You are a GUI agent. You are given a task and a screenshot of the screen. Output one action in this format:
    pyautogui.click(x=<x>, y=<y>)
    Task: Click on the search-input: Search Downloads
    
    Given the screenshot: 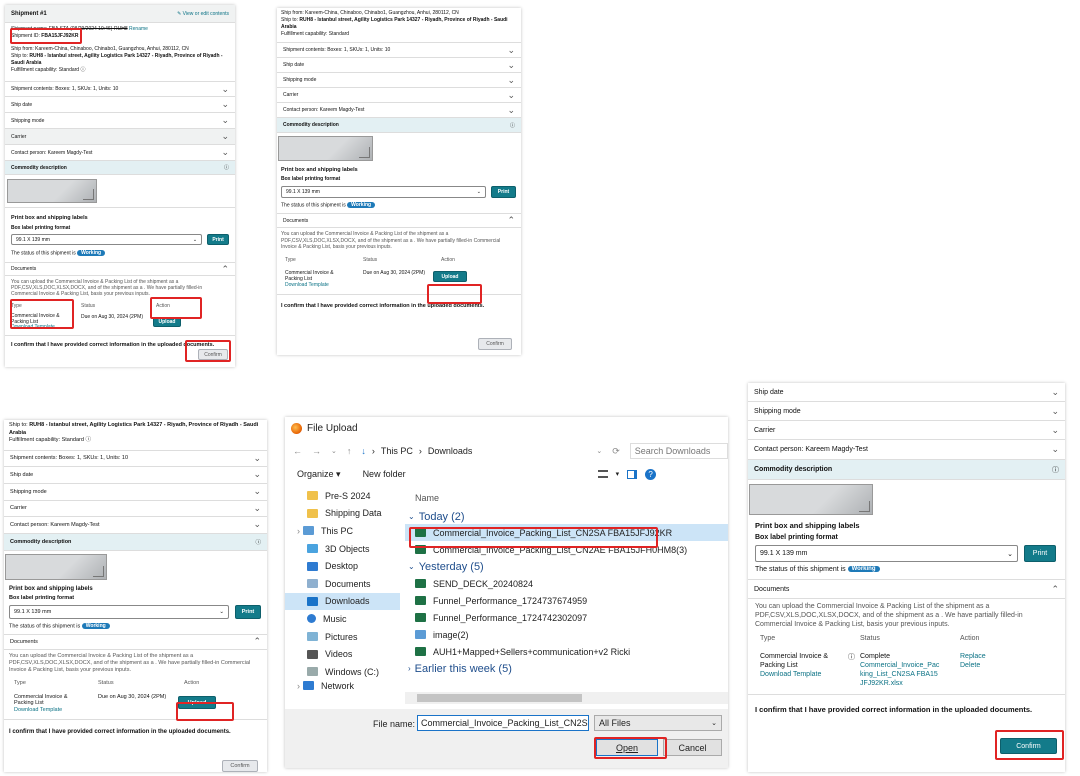 What is the action you would take?
    pyautogui.click(x=678, y=451)
    